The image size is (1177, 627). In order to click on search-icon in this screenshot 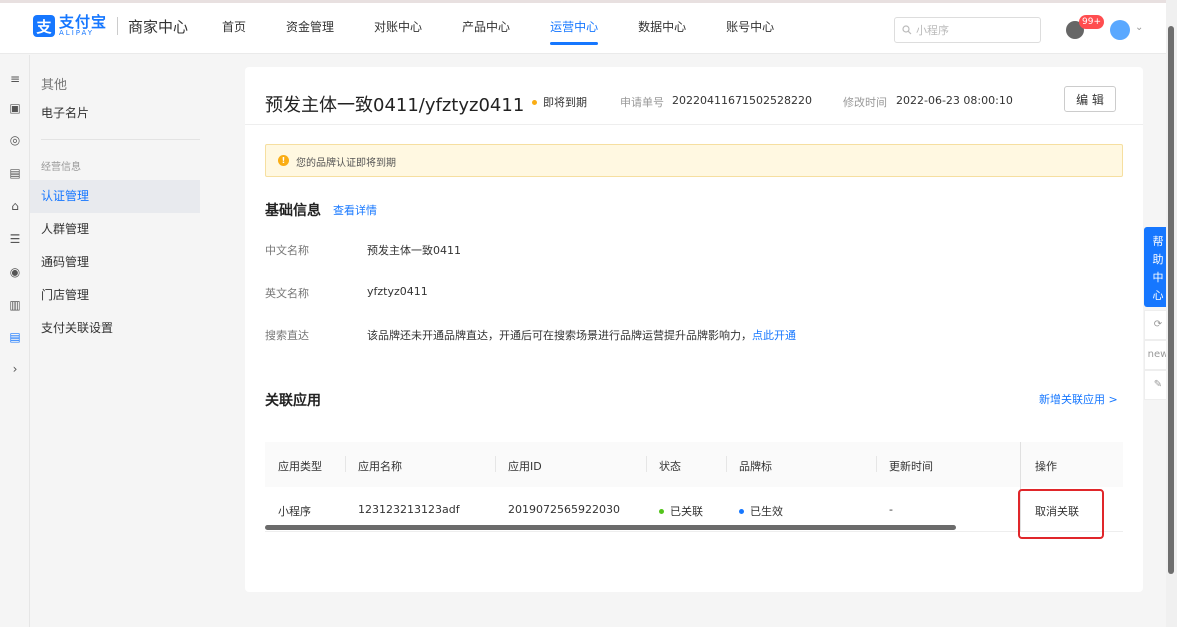, I will do `click(907, 30)`.